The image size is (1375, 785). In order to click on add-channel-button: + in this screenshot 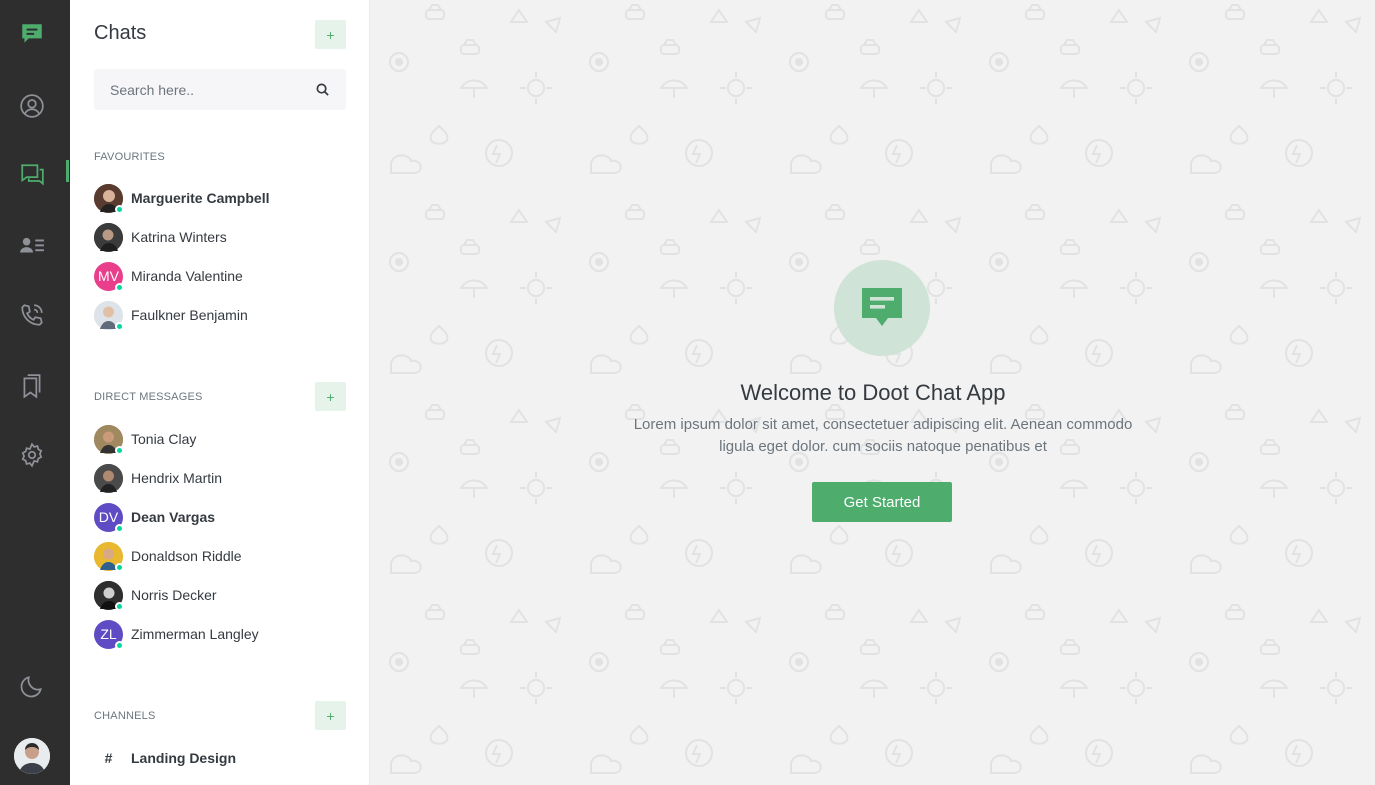, I will do `click(330, 715)`.